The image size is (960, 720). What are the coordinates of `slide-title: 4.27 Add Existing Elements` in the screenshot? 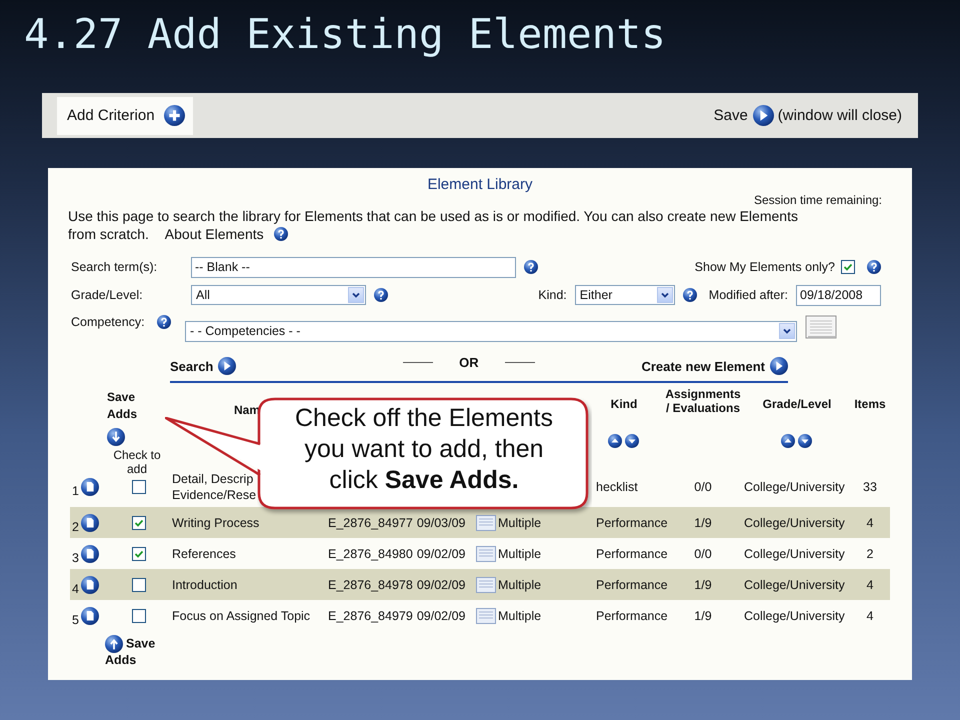 It's located at (345, 34).